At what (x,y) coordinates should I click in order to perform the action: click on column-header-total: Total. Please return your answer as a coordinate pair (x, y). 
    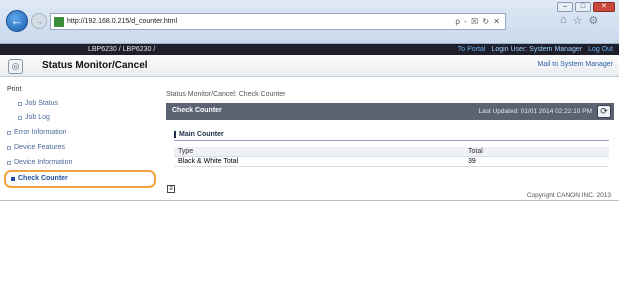
    Looking at the image, I should click on (475, 151).